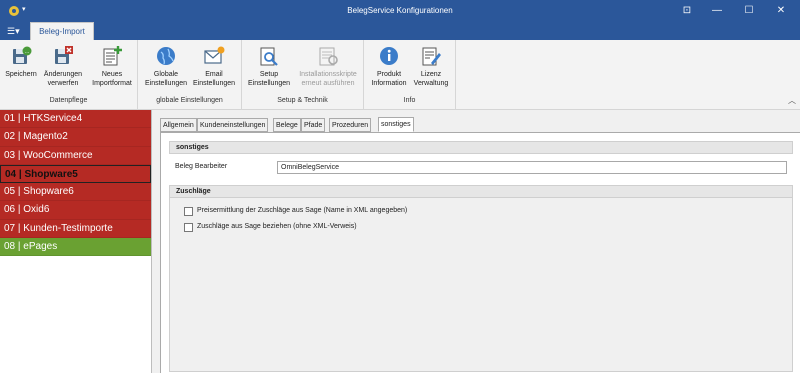 The height and width of the screenshot is (373, 800). I want to click on section-header-sonstiges: sonstiges, so click(481, 147).